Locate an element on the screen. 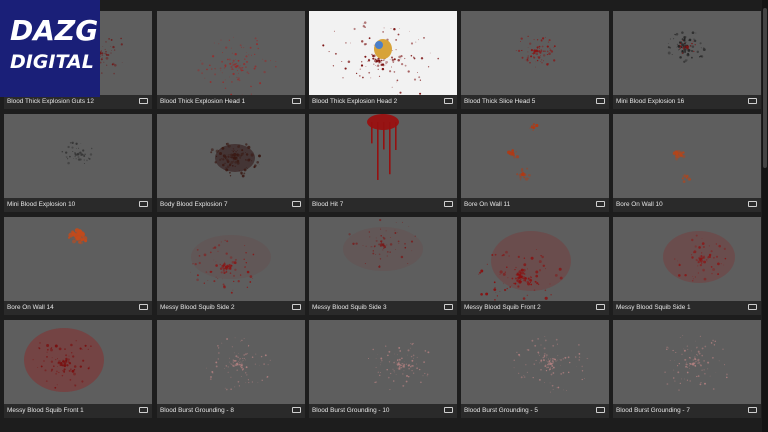 This screenshot has width=768, height=432. asset-title: Blood Burst Grounding - 10 is located at coordinates (351, 410).